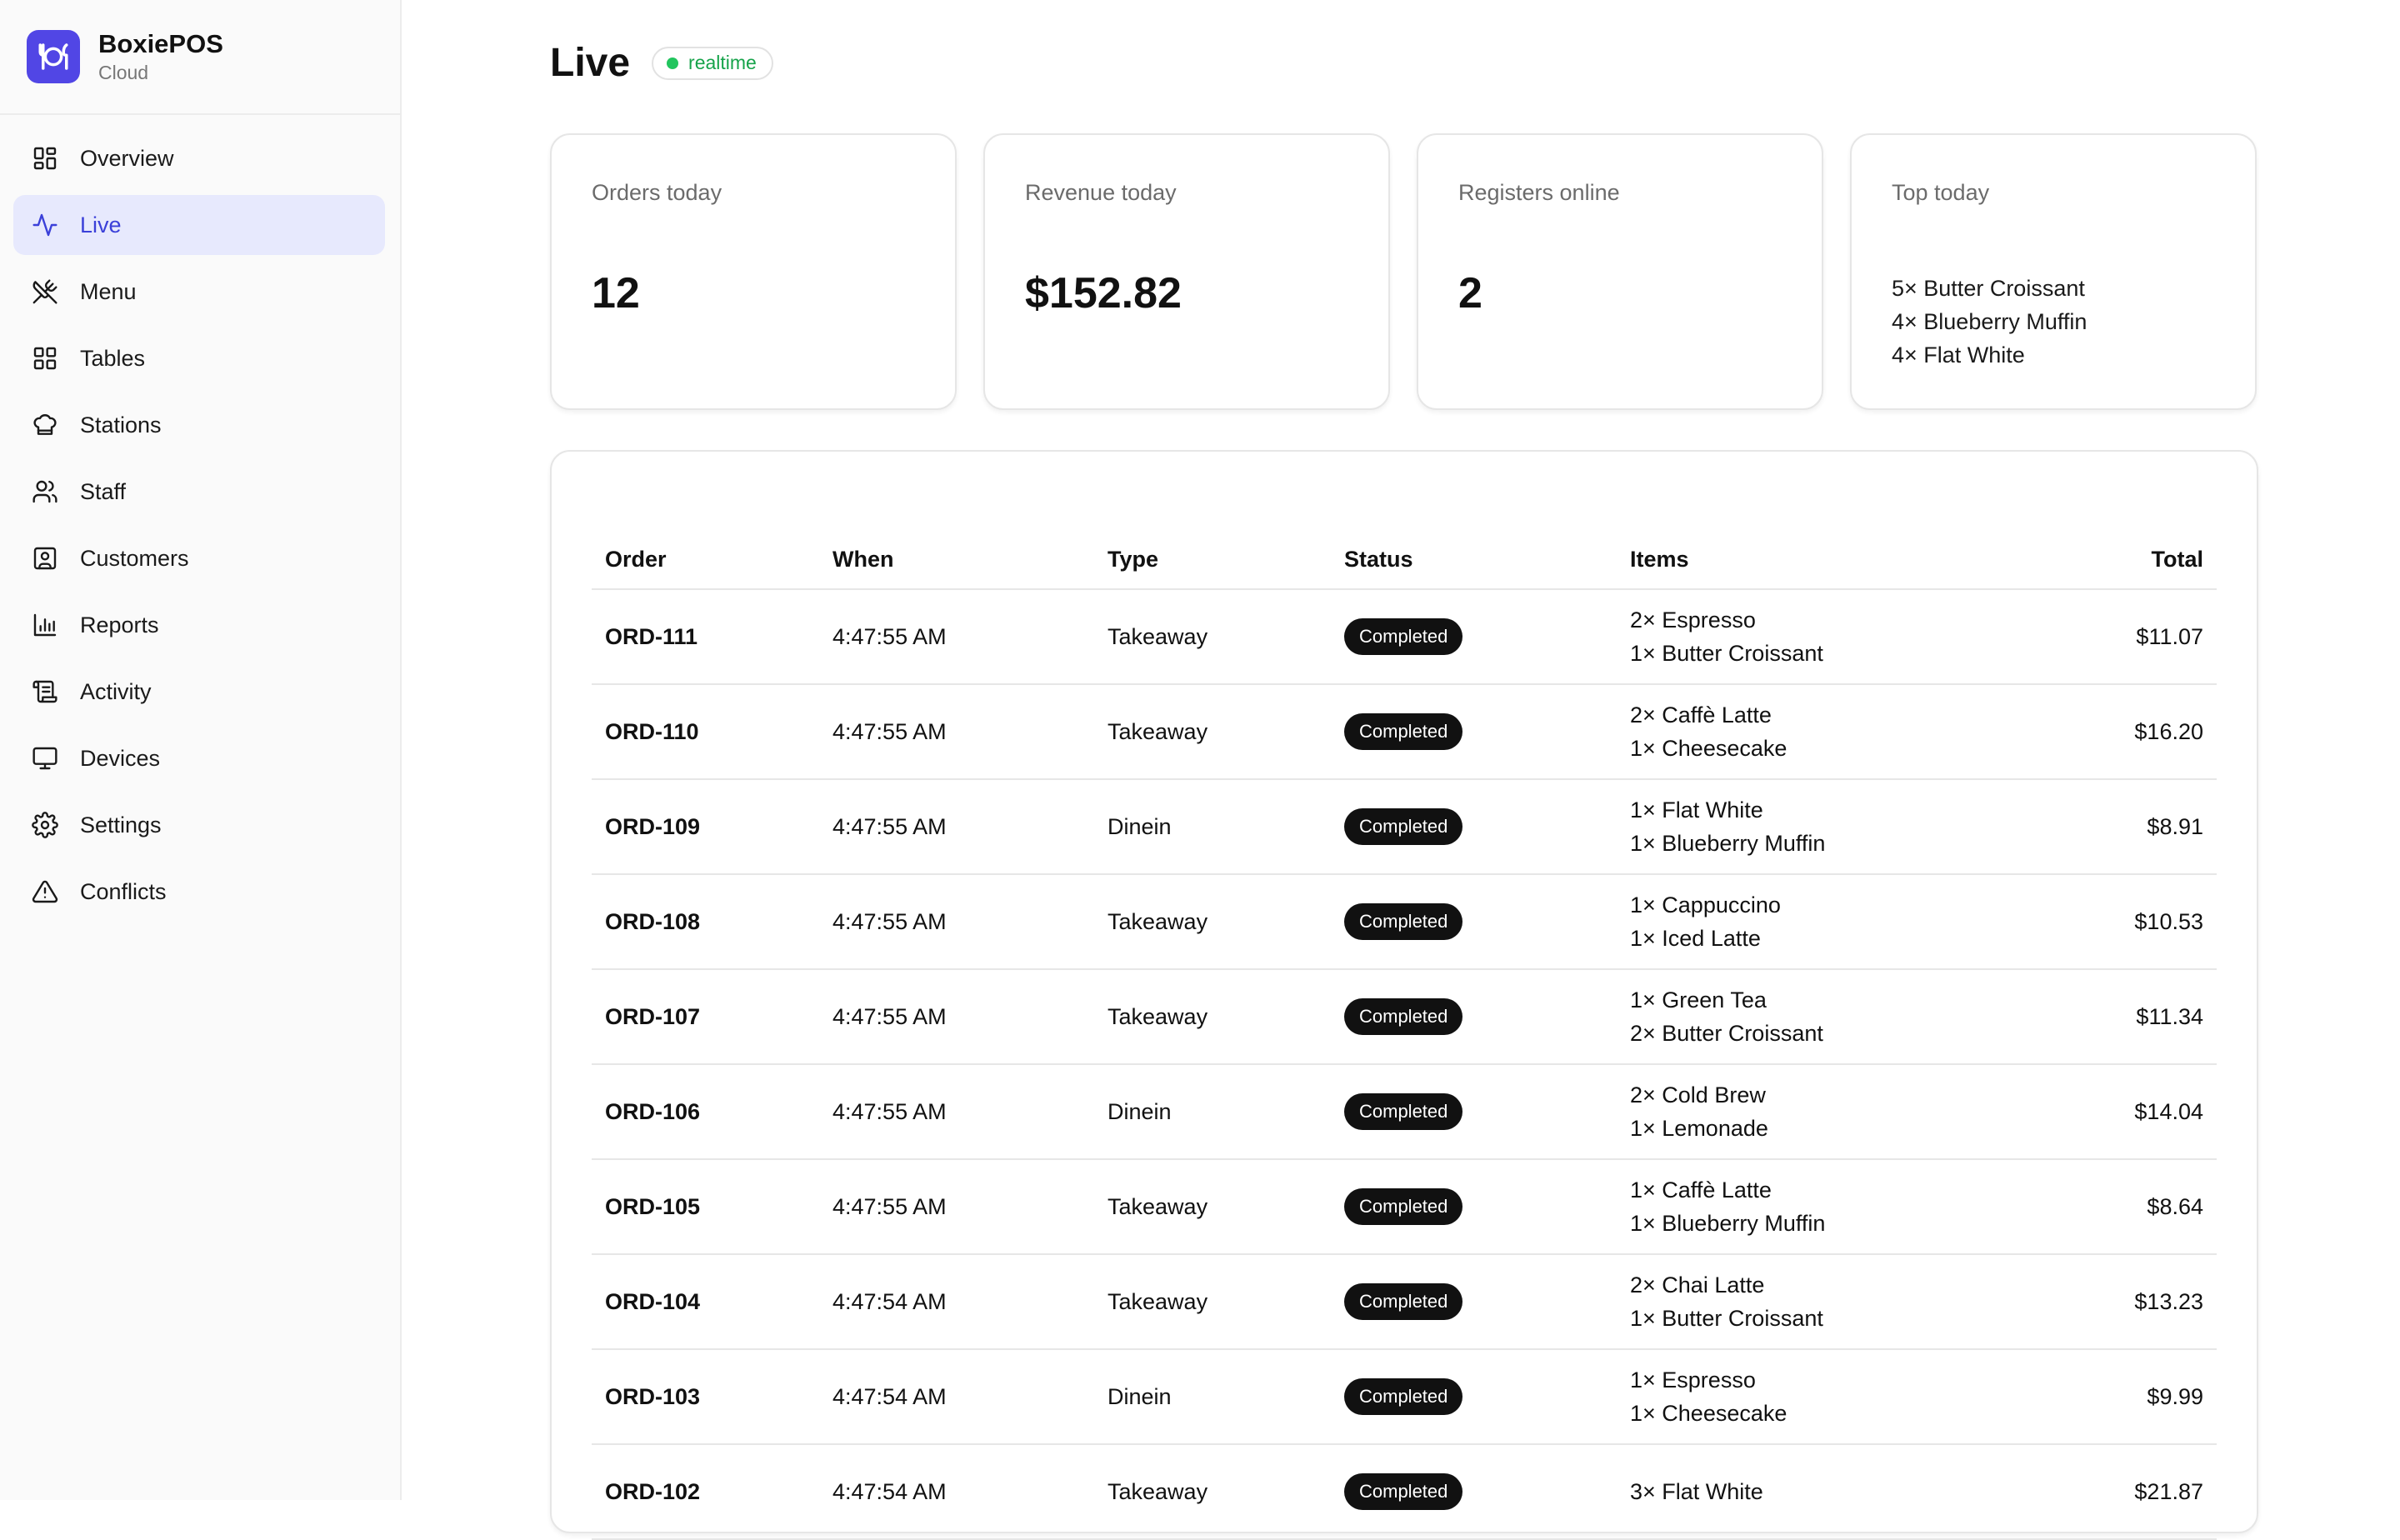 Image resolution: width=2400 pixels, height=1540 pixels. Describe the element at coordinates (2132, 1492) in the screenshot. I see `order-total: $21.87` at that location.